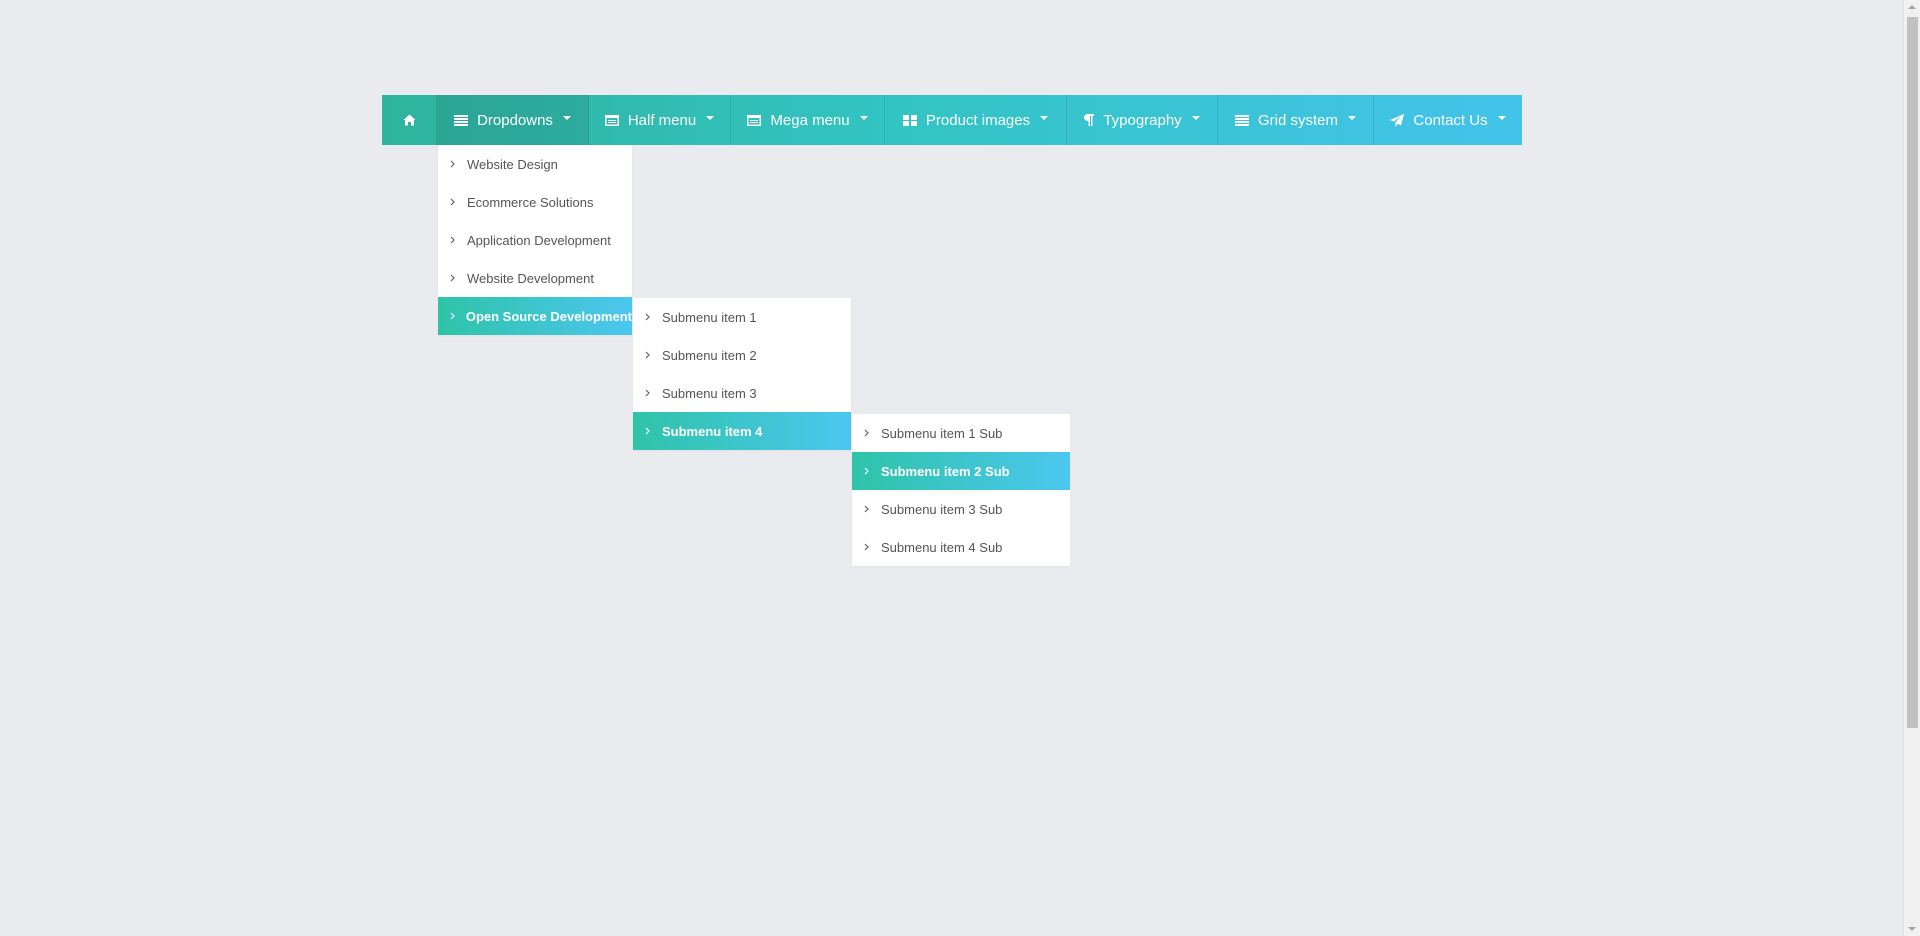 This screenshot has width=1920, height=936. I want to click on menu-item-website-development: Website Development, so click(535, 278).